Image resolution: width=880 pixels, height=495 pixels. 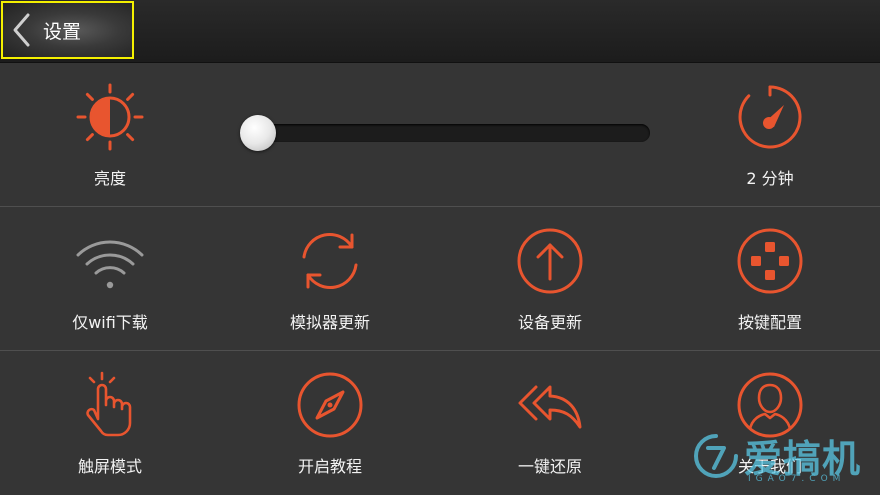 What do you see at coordinates (440, 31) in the screenshot?
I see `title-bar: 设置` at bounding box center [440, 31].